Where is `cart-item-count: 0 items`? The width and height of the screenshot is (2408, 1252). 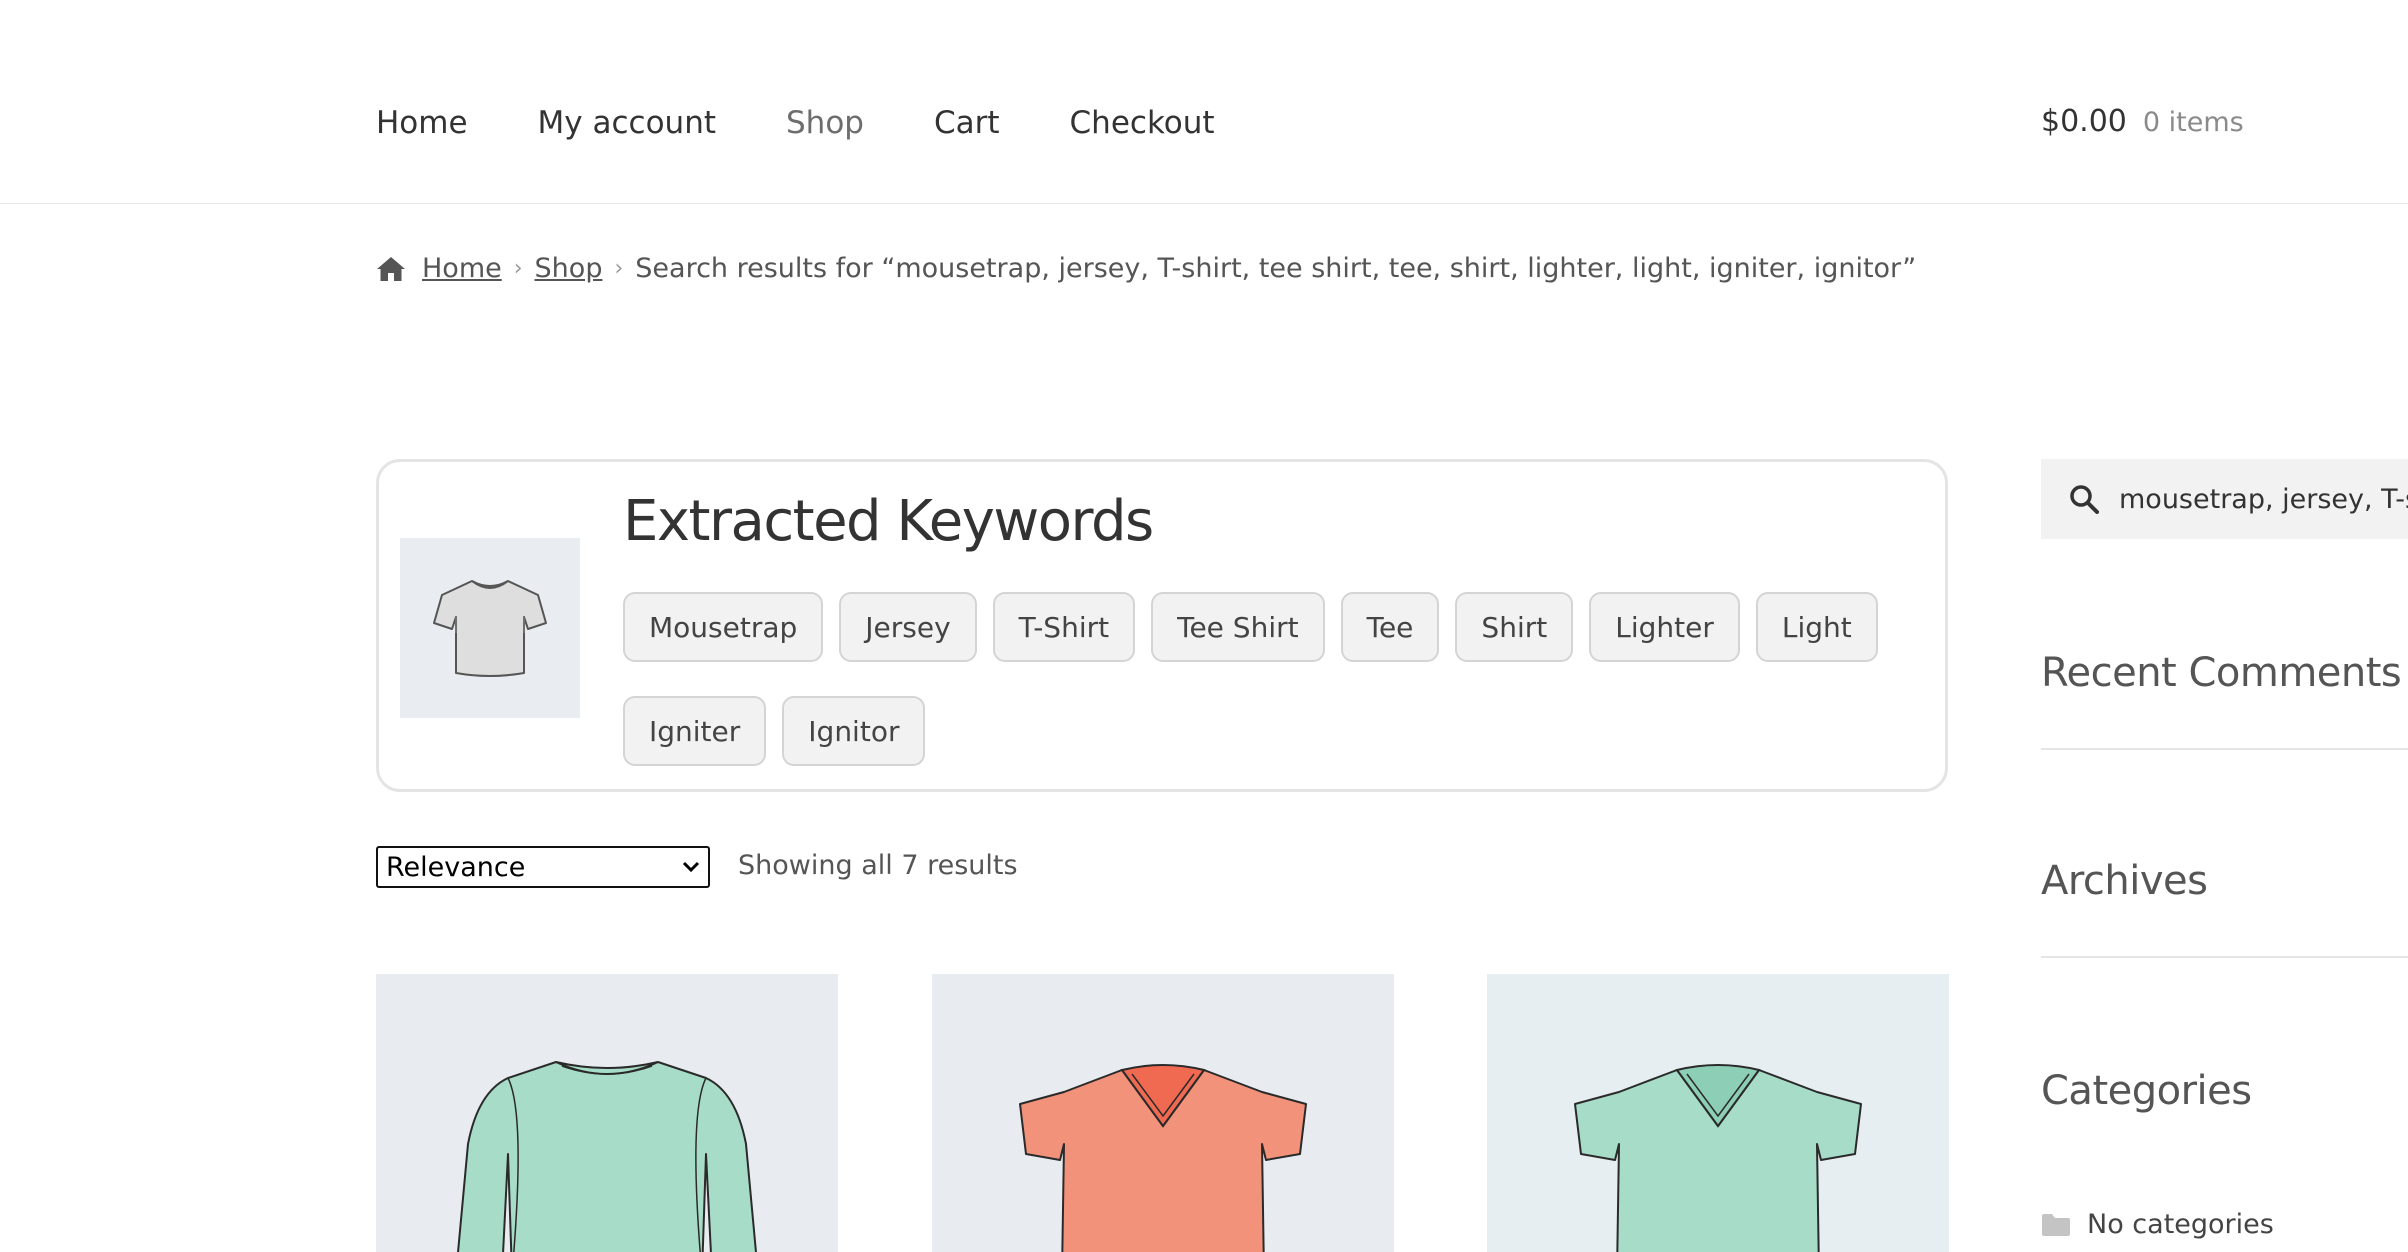
cart-item-count: 0 items is located at coordinates (2193, 122).